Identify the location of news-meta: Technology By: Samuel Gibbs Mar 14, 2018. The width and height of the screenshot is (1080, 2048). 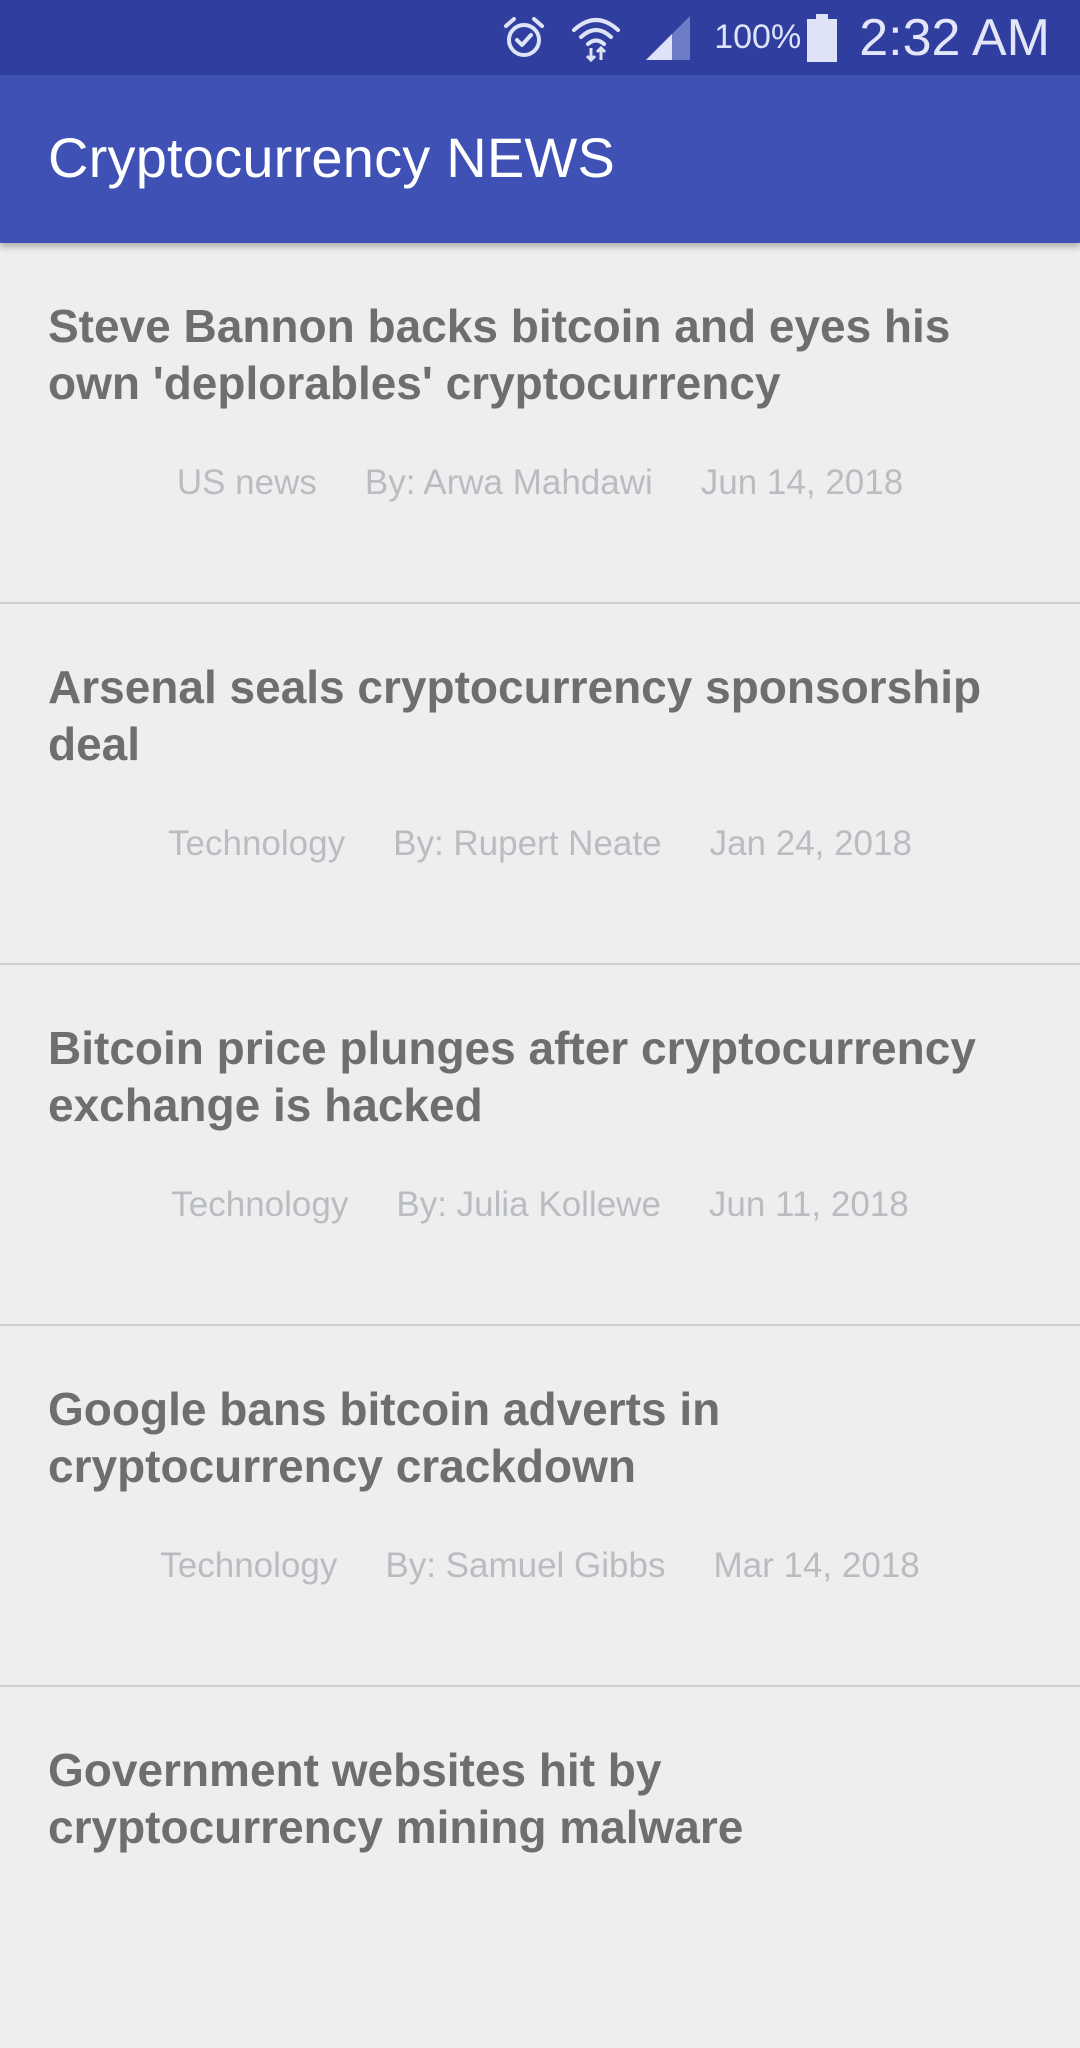
(540, 1566).